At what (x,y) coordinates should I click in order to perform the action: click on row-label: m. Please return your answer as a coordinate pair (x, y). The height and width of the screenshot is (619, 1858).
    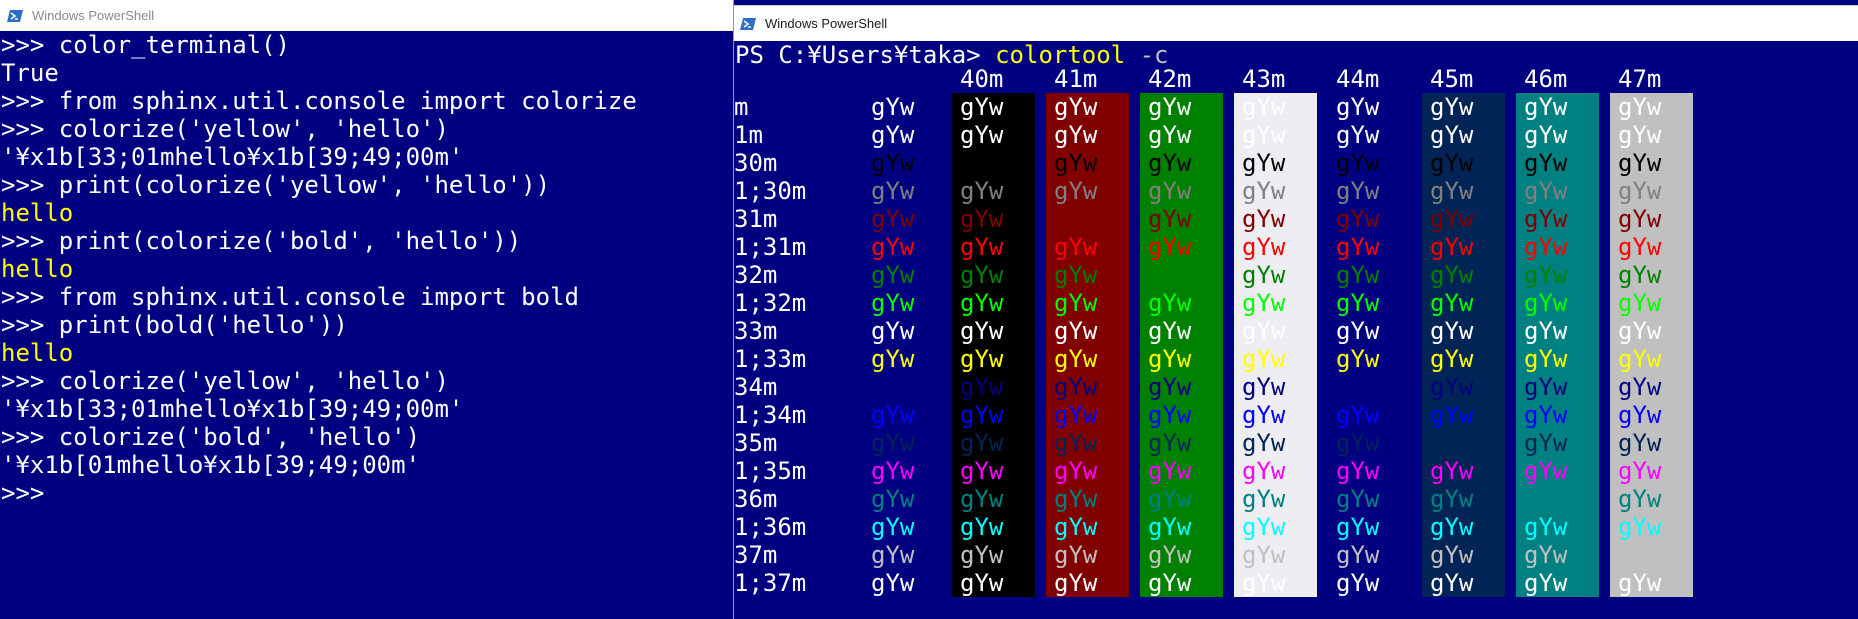
    Looking at the image, I should click on (741, 107).